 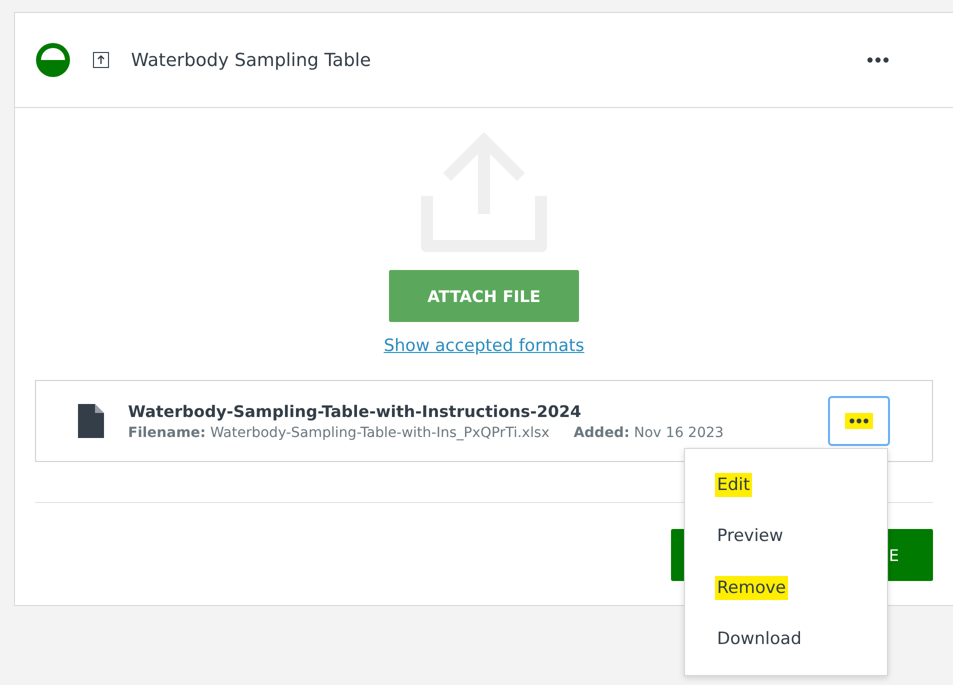 What do you see at coordinates (733, 484) in the screenshot?
I see `menu-item: Edit` at bounding box center [733, 484].